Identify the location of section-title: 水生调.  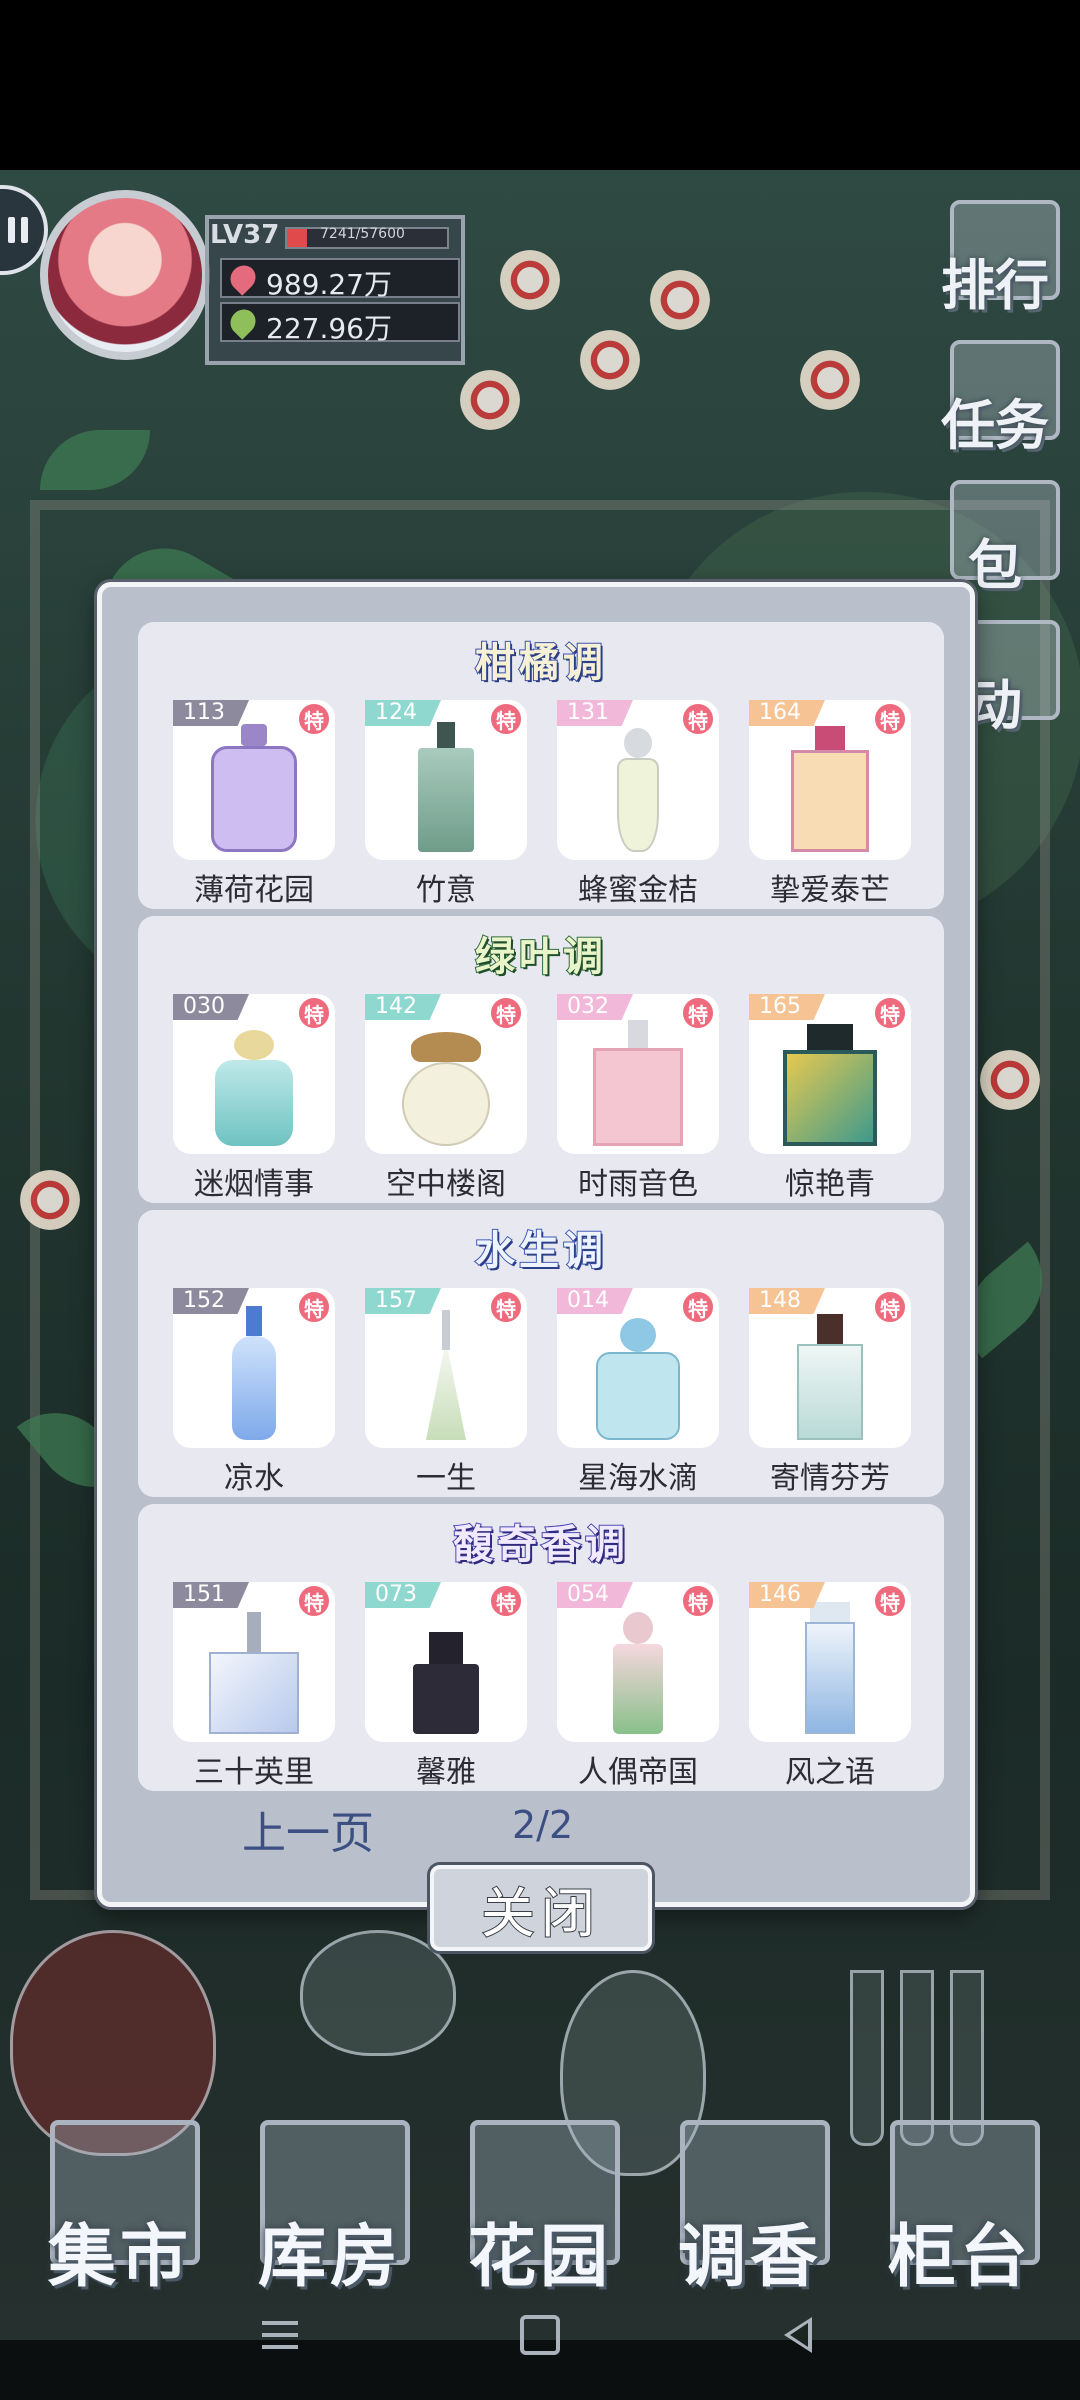
(540, 1250).